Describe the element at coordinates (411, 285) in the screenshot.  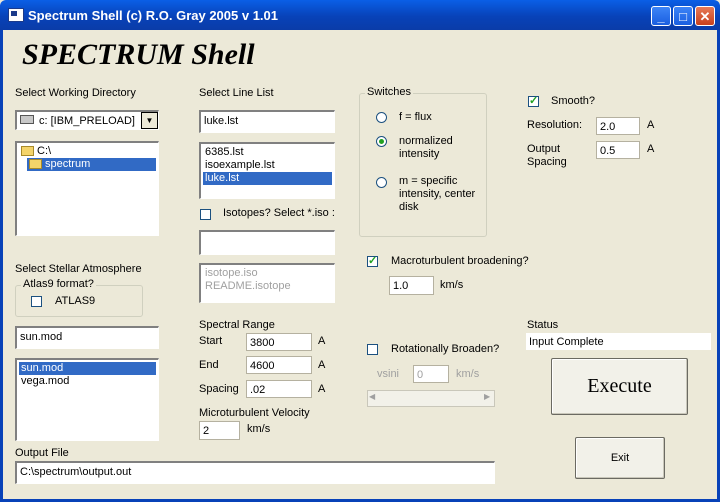
I see `macroturb-input: 1.0` at that location.